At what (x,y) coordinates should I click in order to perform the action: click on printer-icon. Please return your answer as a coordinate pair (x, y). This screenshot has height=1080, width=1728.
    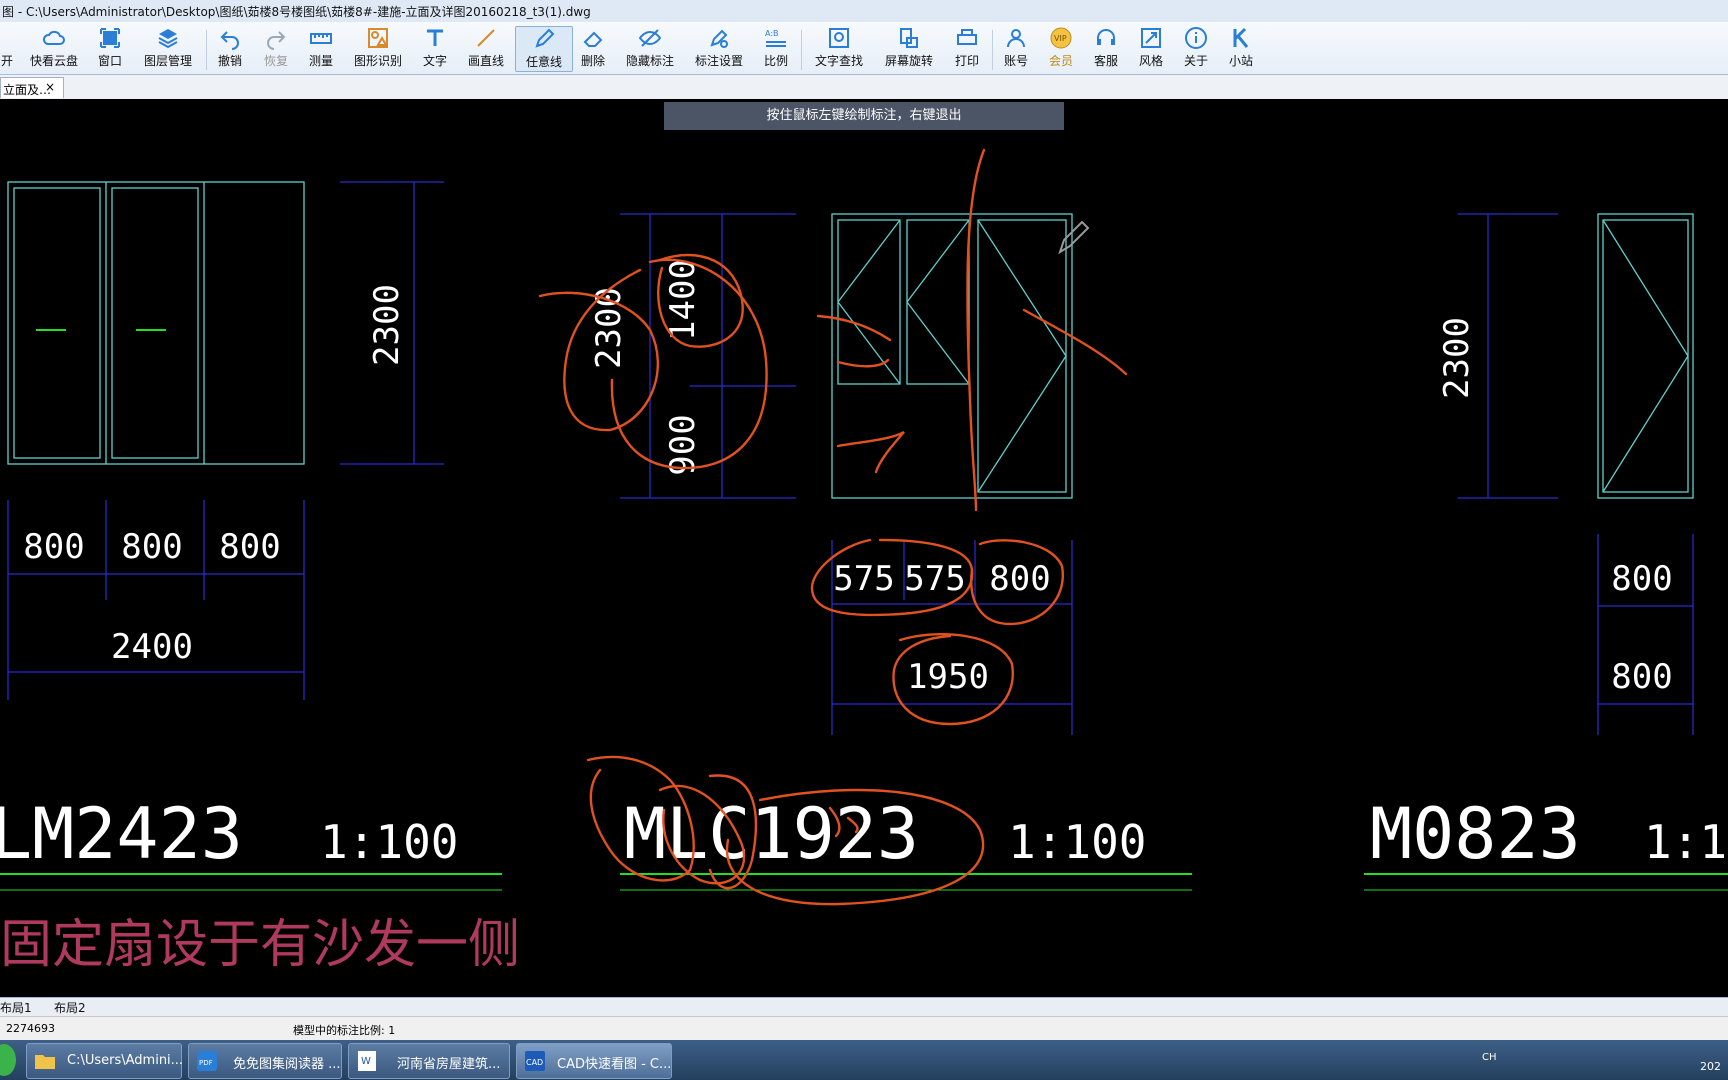
    Looking at the image, I should click on (967, 37).